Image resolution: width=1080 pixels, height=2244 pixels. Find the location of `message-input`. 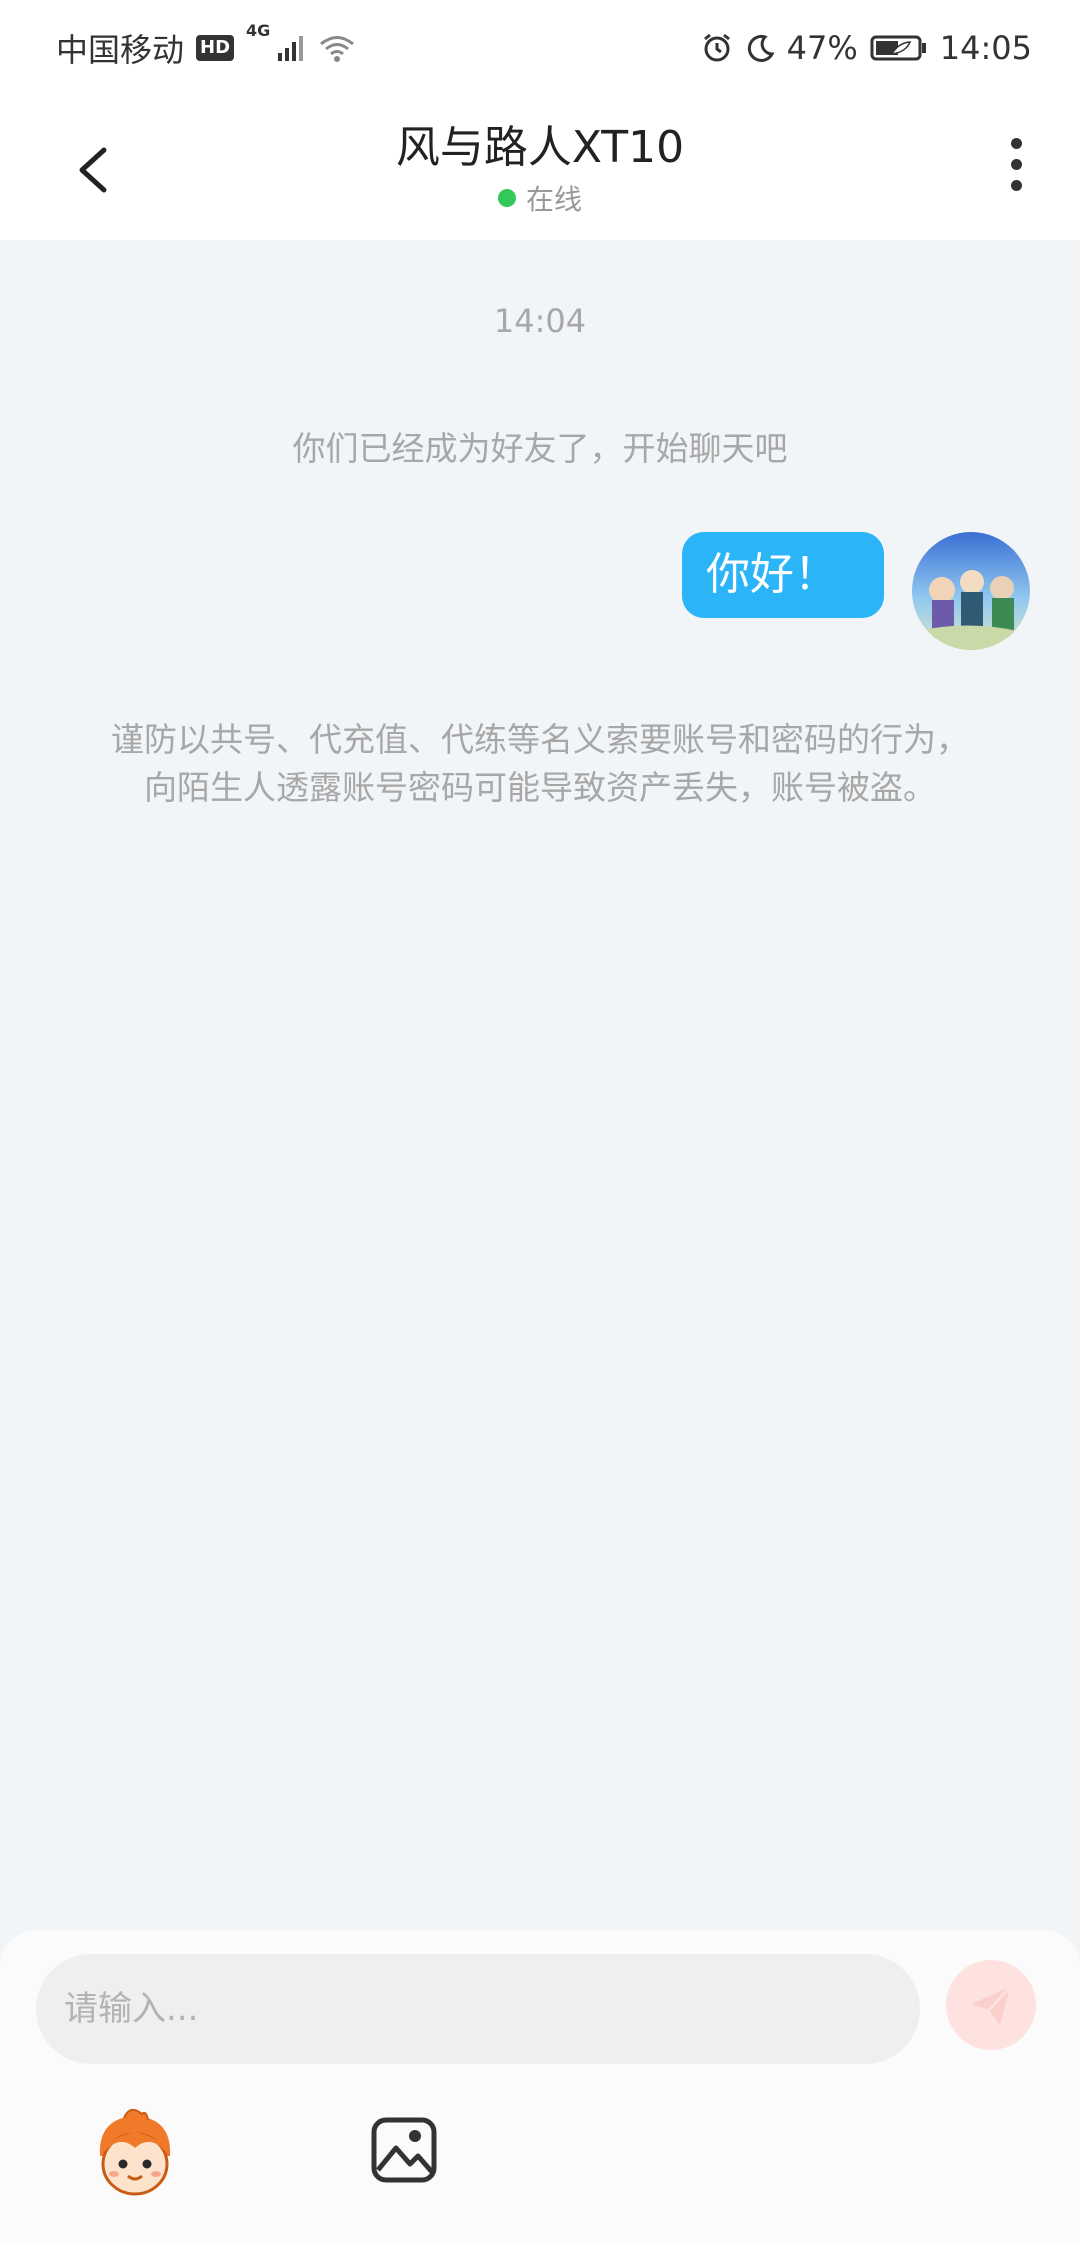

message-input is located at coordinates (478, 2009).